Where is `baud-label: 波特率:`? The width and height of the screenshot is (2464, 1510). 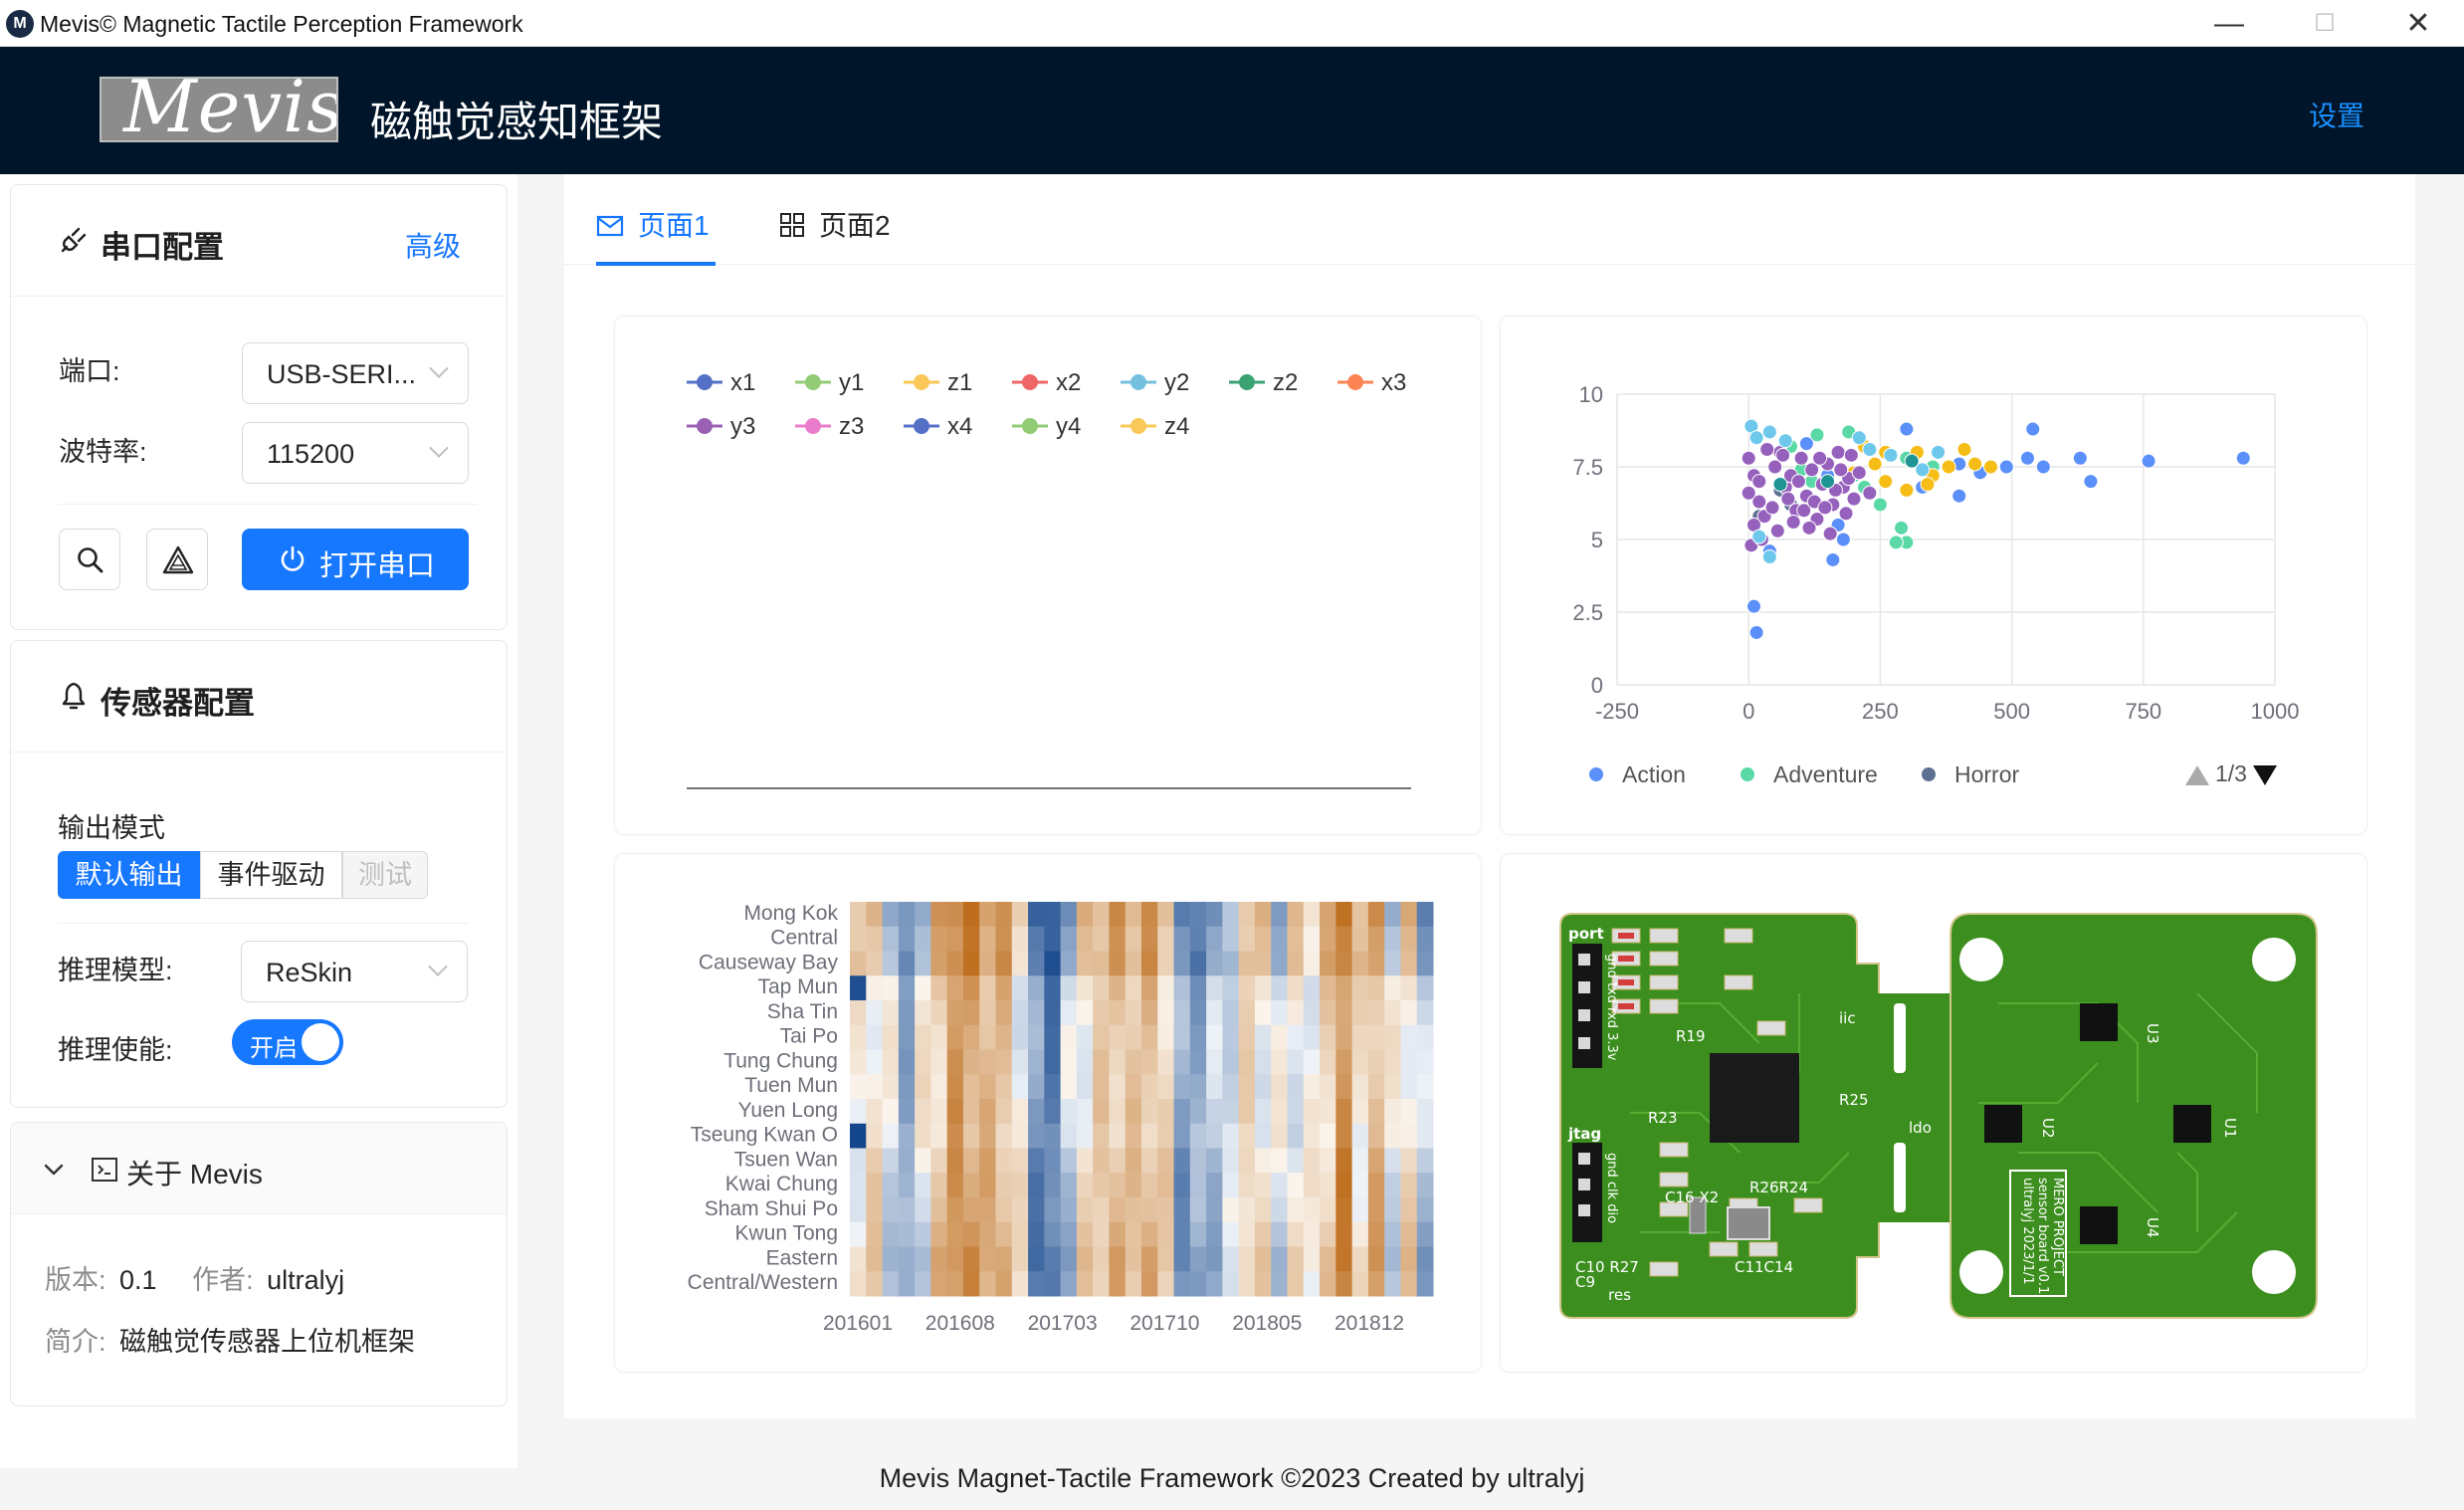
baud-label: 波特率: is located at coordinates (103, 452).